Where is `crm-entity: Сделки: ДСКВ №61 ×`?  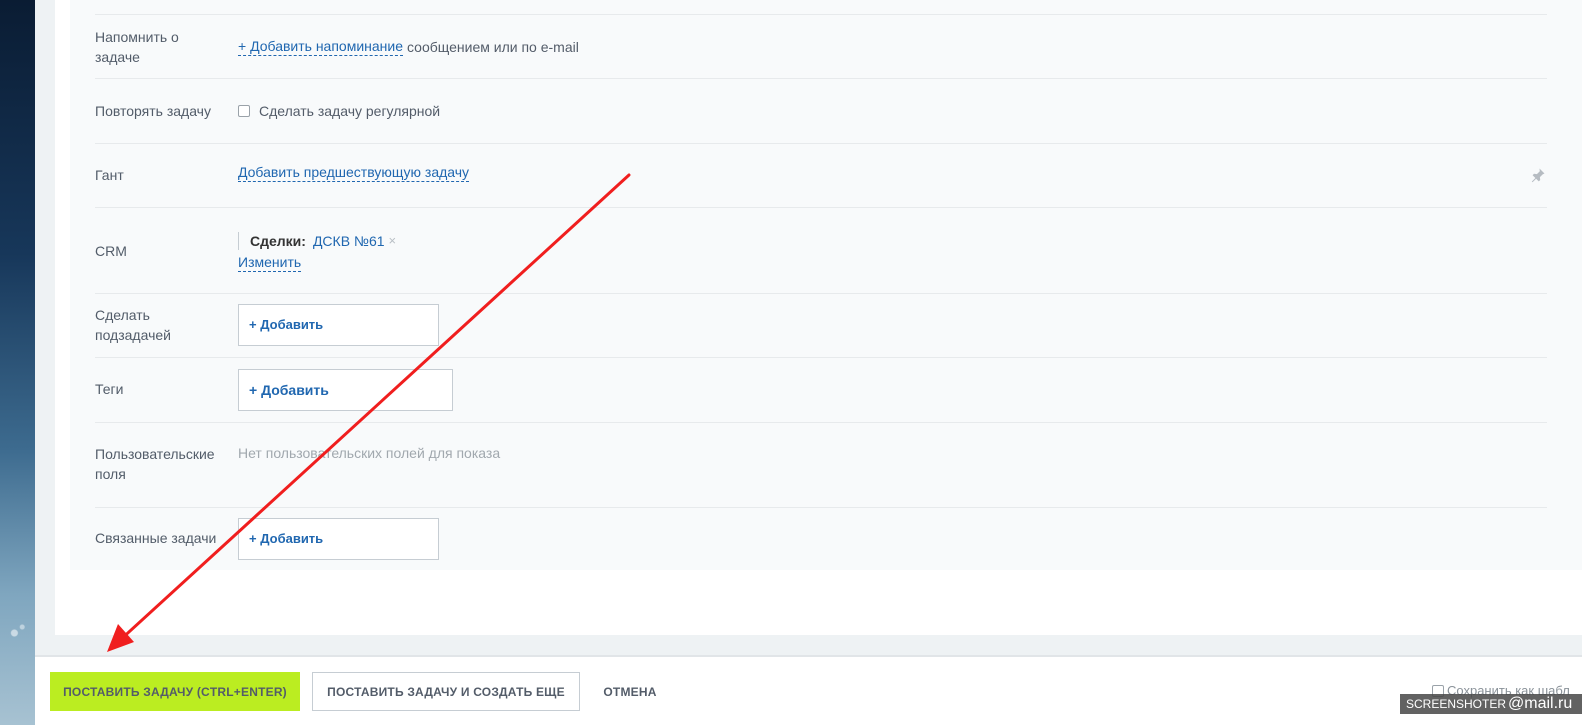
crm-entity: Сделки: ДСКВ №61 × is located at coordinates (317, 241).